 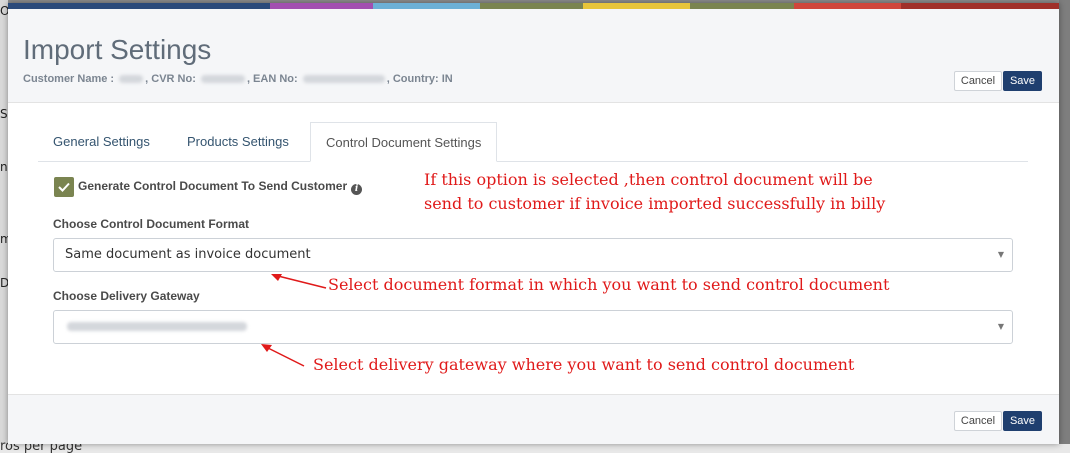 I want to click on customer-name-label: Customer Name :, so click(x=69, y=79).